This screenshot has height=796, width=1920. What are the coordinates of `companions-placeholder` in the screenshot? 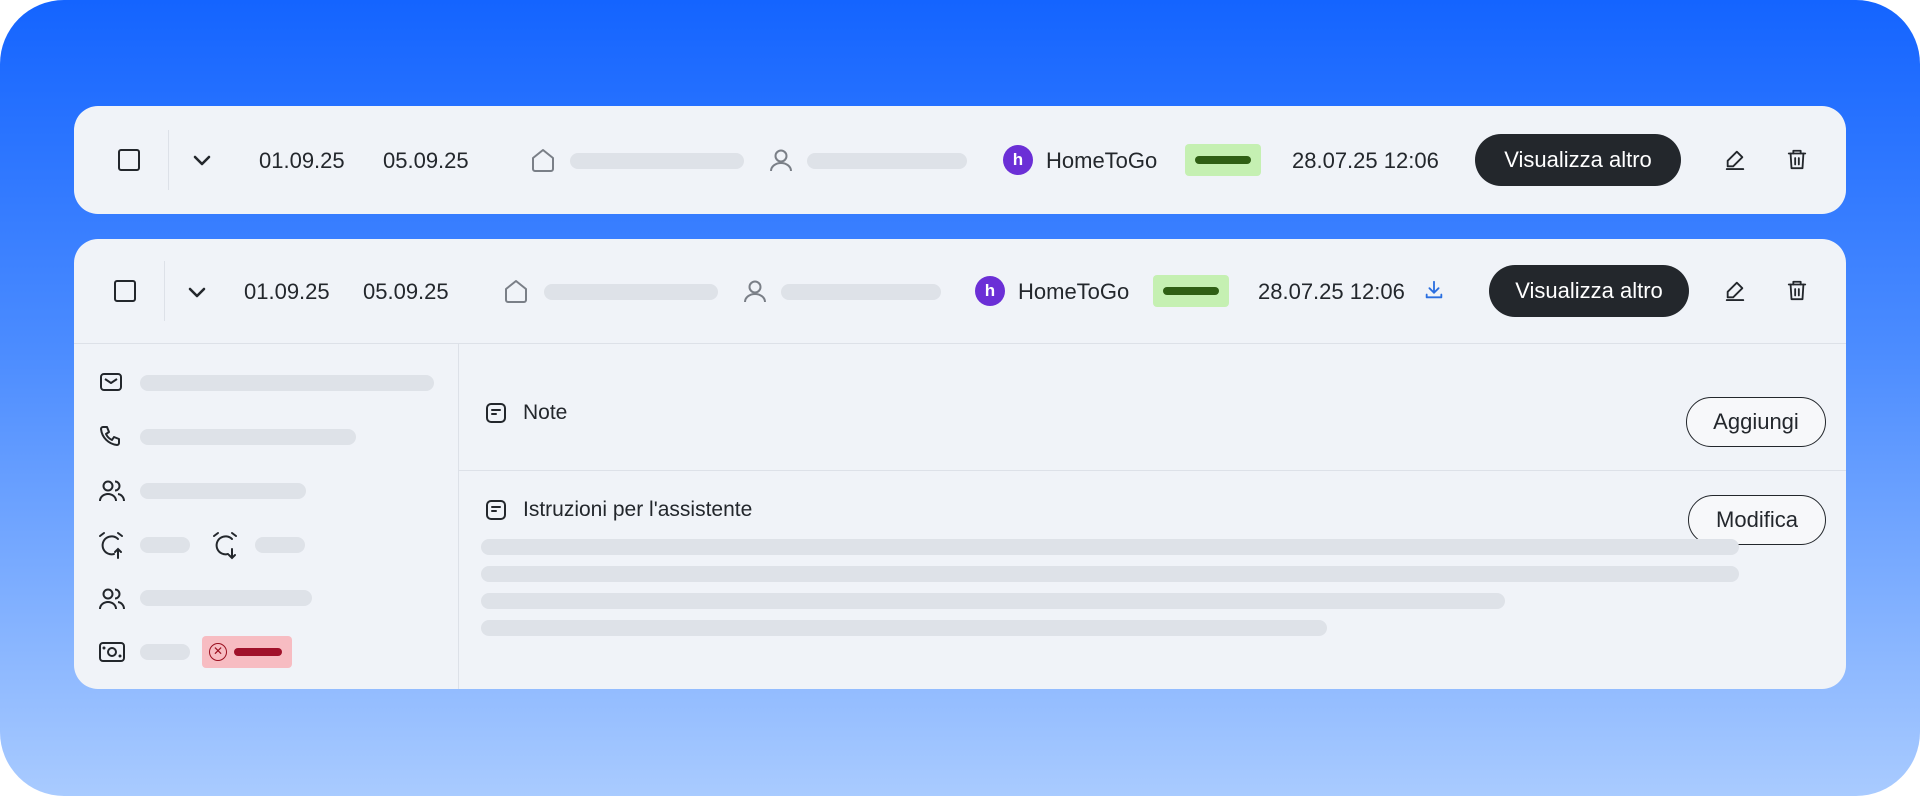 It's located at (226, 598).